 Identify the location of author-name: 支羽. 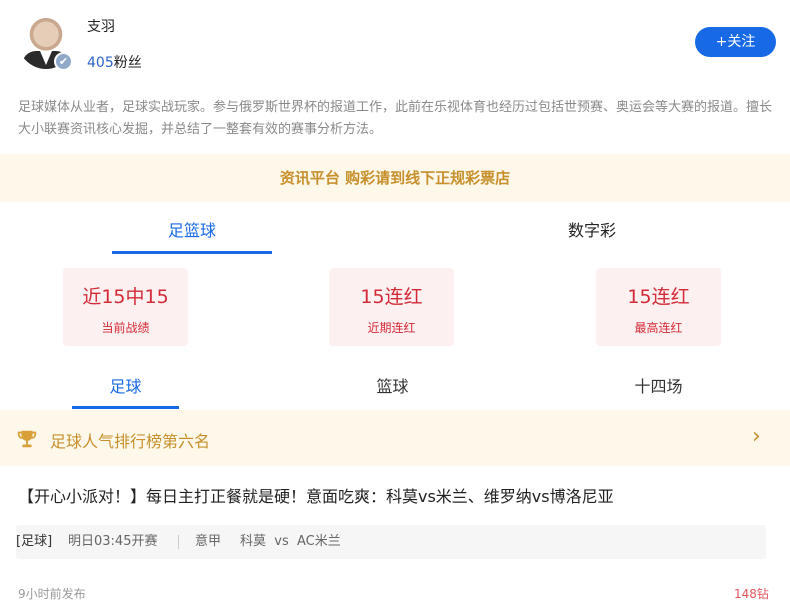
(101, 26).